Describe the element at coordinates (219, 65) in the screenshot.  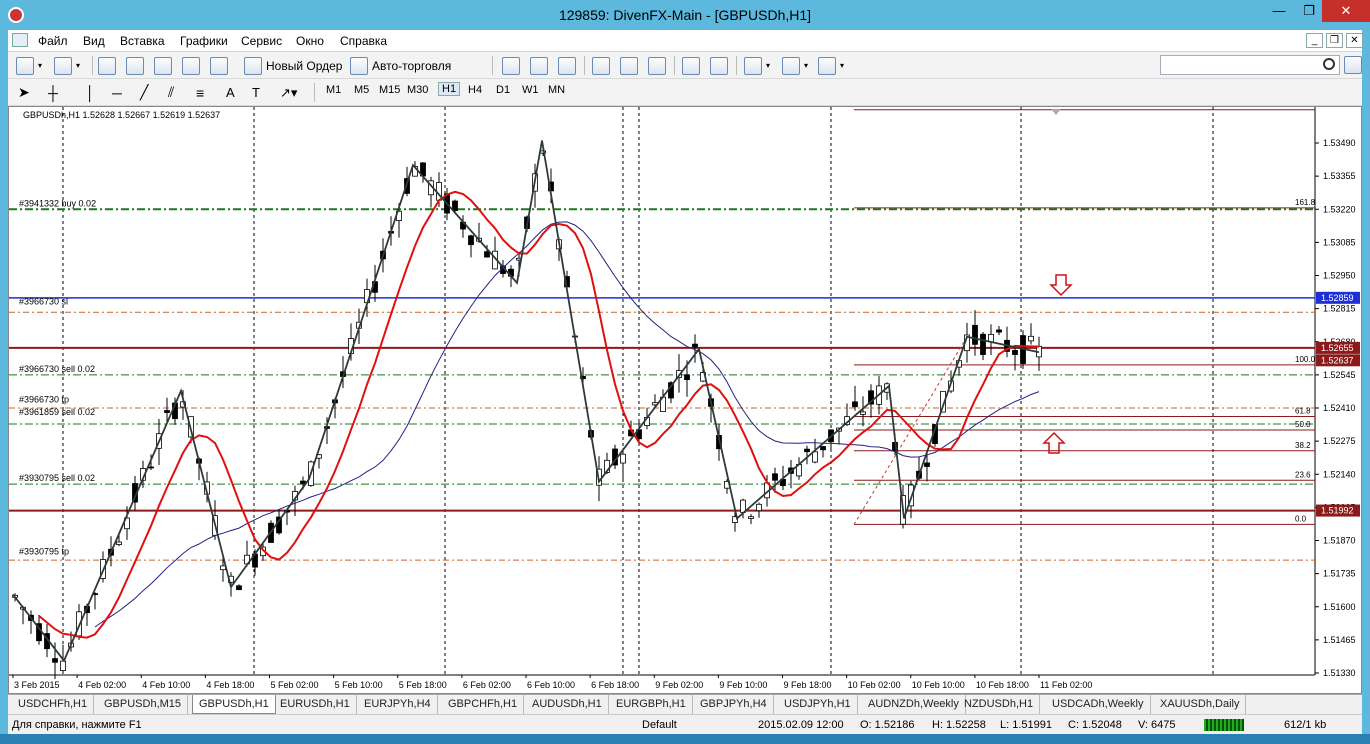
I see `strategy-tester-icon` at that location.